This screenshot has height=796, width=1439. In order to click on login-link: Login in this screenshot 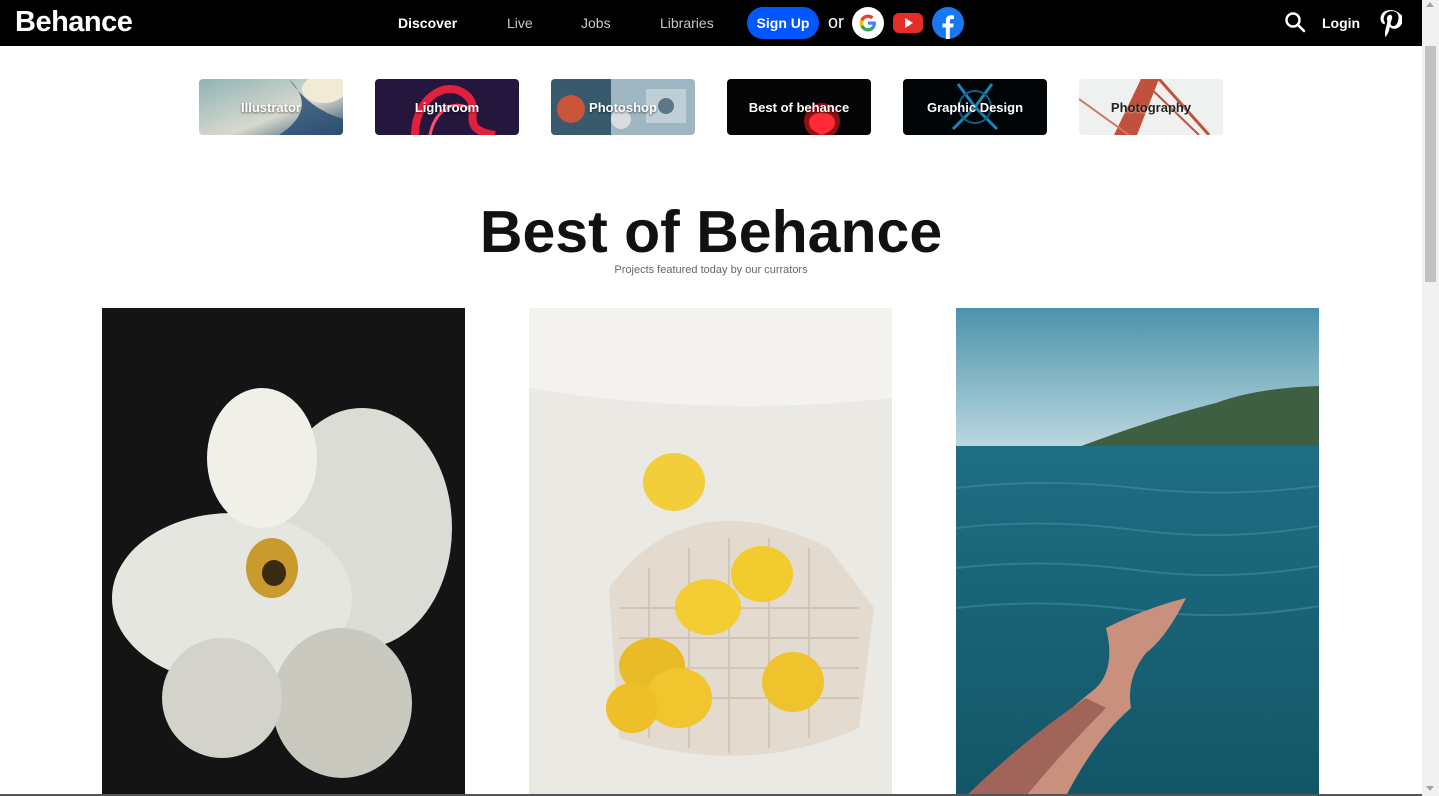, I will do `click(1341, 23)`.